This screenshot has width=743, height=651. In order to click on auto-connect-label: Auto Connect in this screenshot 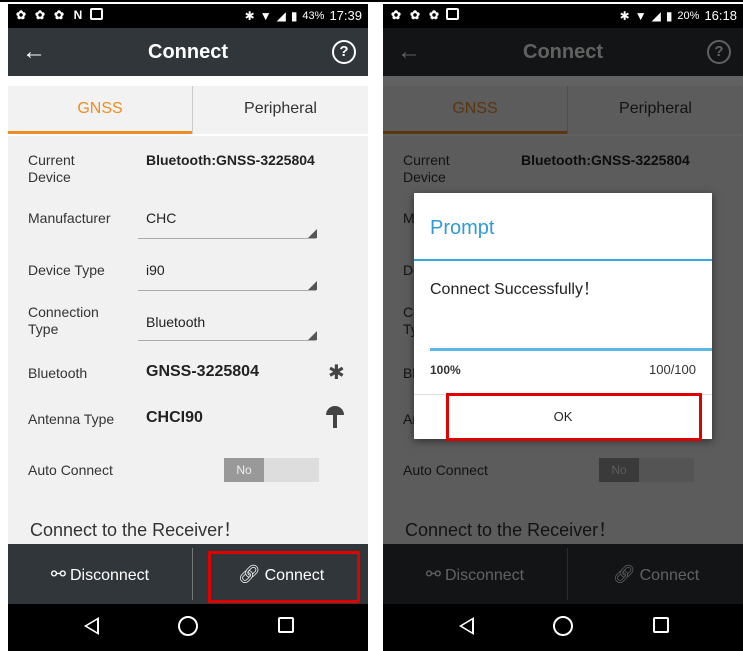, I will do `click(70, 470)`.